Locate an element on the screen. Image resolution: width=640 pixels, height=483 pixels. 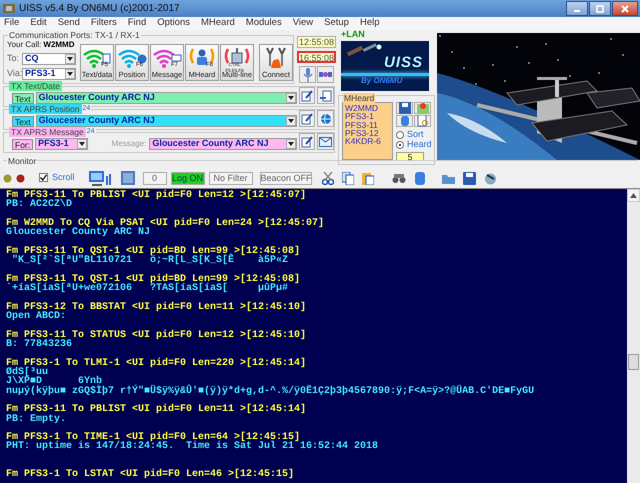
copy-button is located at coordinates (348, 178).